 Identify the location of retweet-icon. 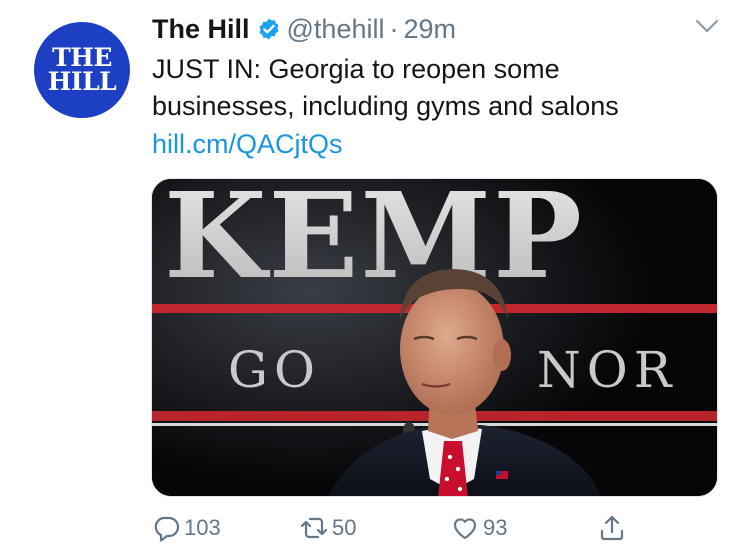
(314, 528).